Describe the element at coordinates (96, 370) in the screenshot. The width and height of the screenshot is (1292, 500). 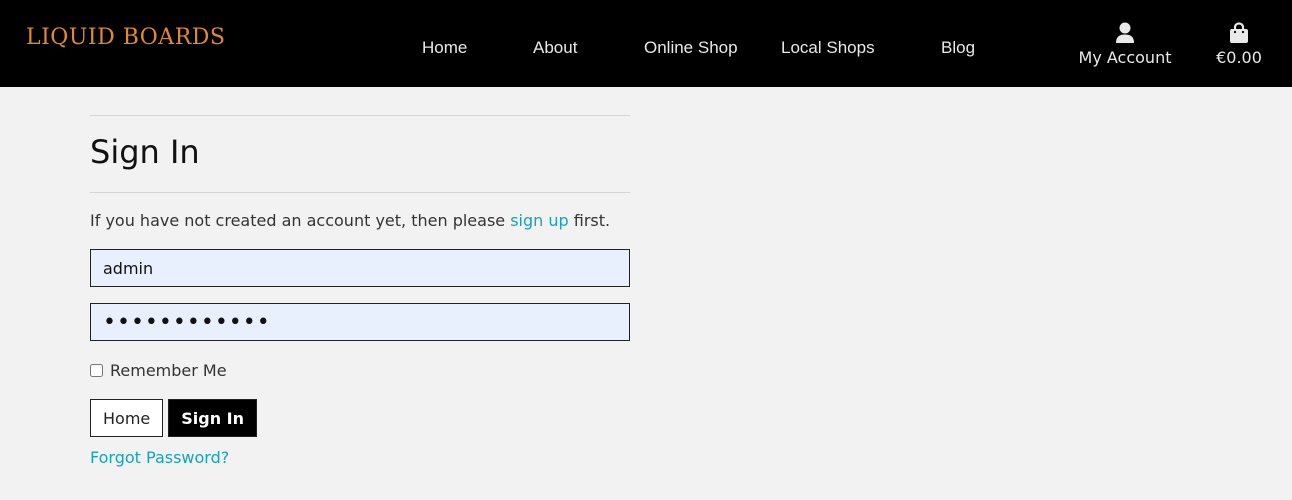
I see `remember-me-checkbox` at that location.